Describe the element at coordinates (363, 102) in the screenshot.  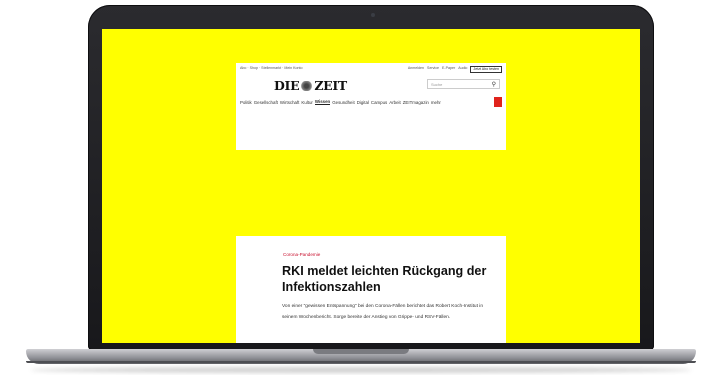
I see `nav-item-digital: Digital` at that location.